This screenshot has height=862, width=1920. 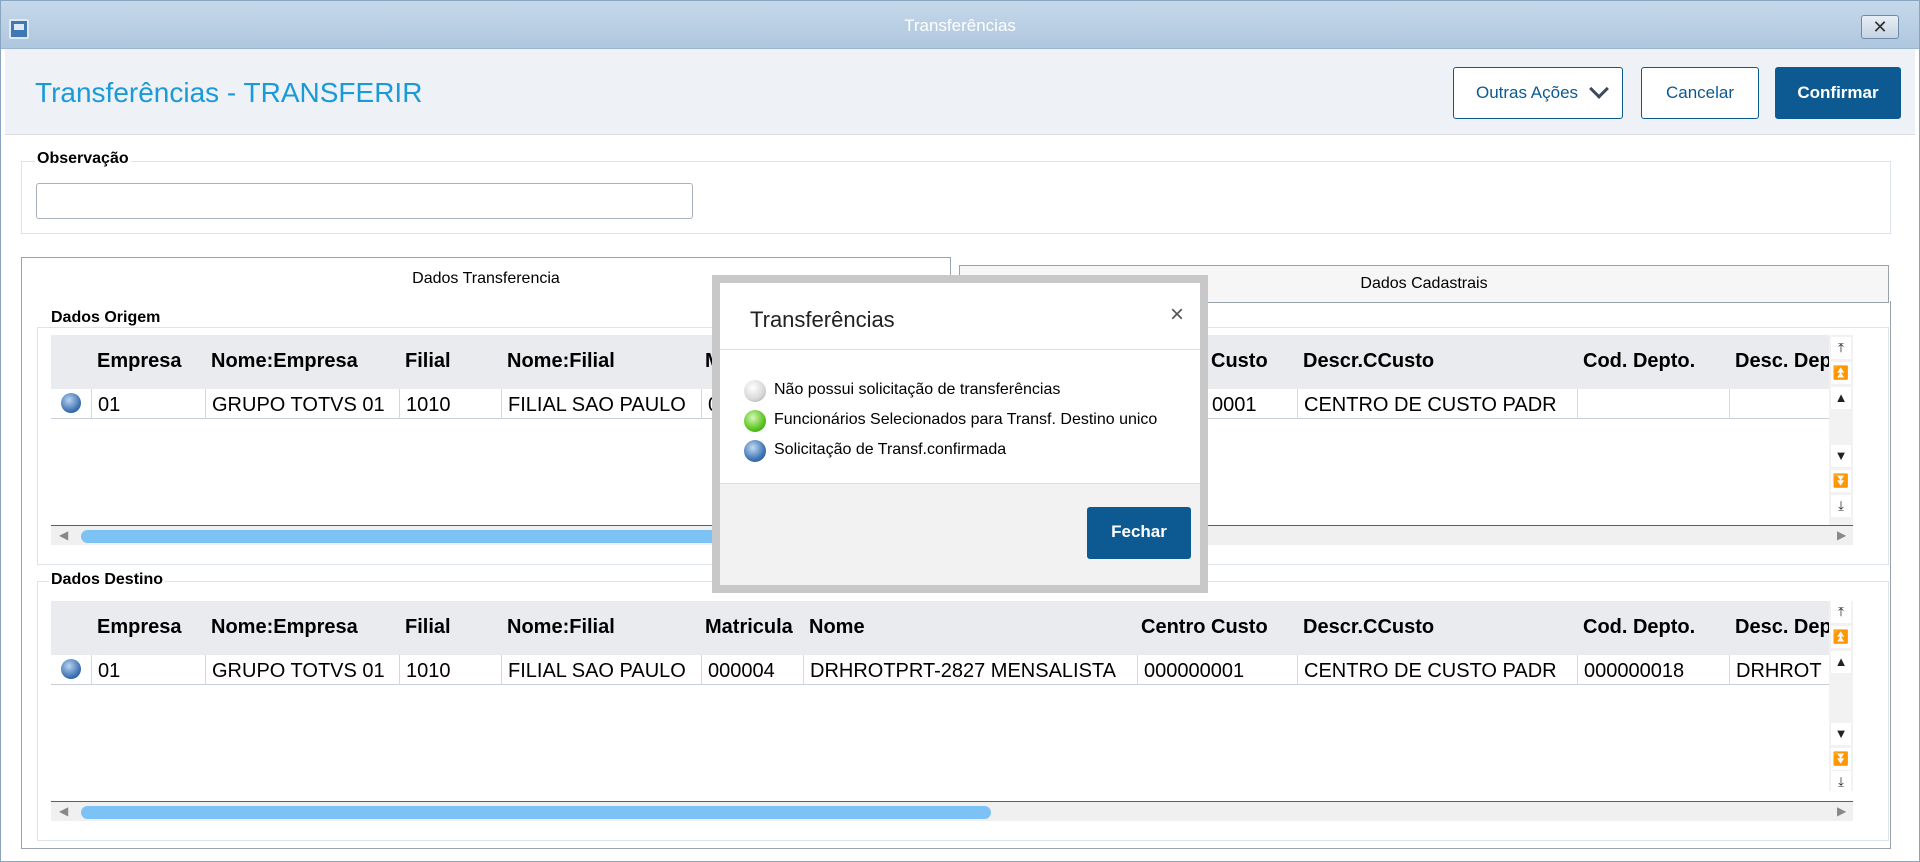 I want to click on title-bar: Transferências ✕, so click(x=960, y=25).